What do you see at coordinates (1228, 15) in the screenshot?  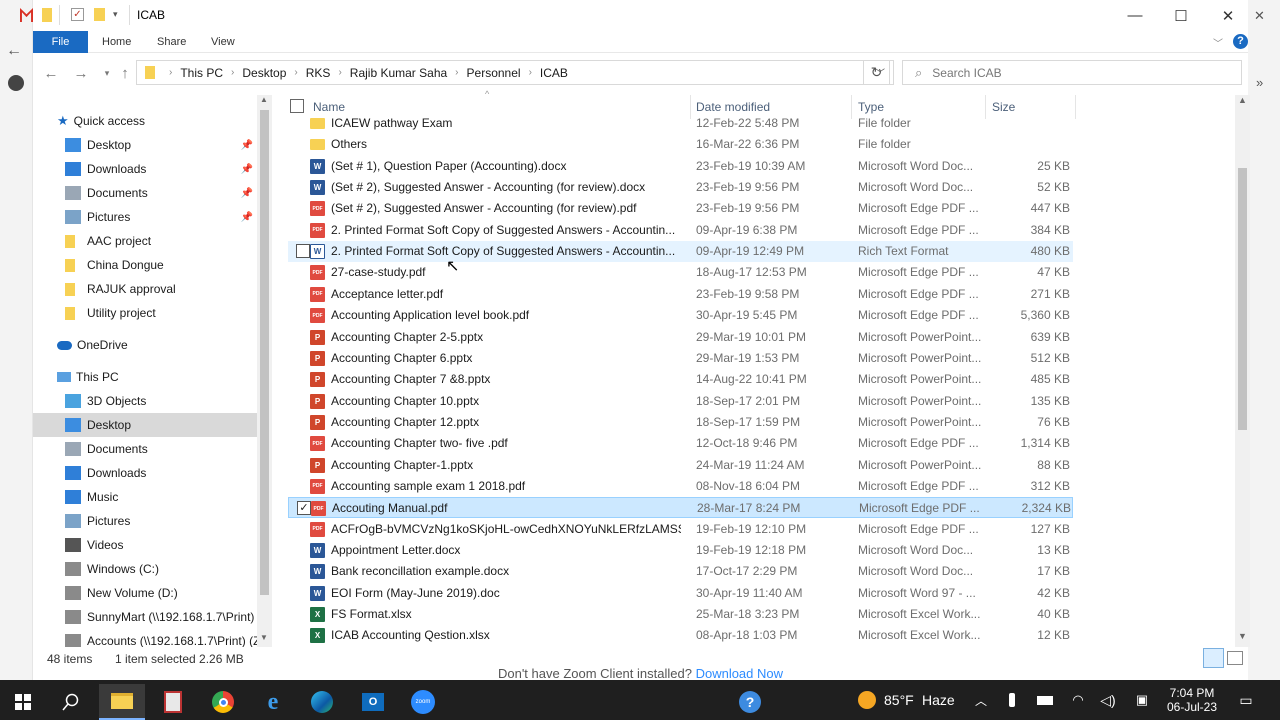 I see `close-button: ✕` at bounding box center [1228, 15].